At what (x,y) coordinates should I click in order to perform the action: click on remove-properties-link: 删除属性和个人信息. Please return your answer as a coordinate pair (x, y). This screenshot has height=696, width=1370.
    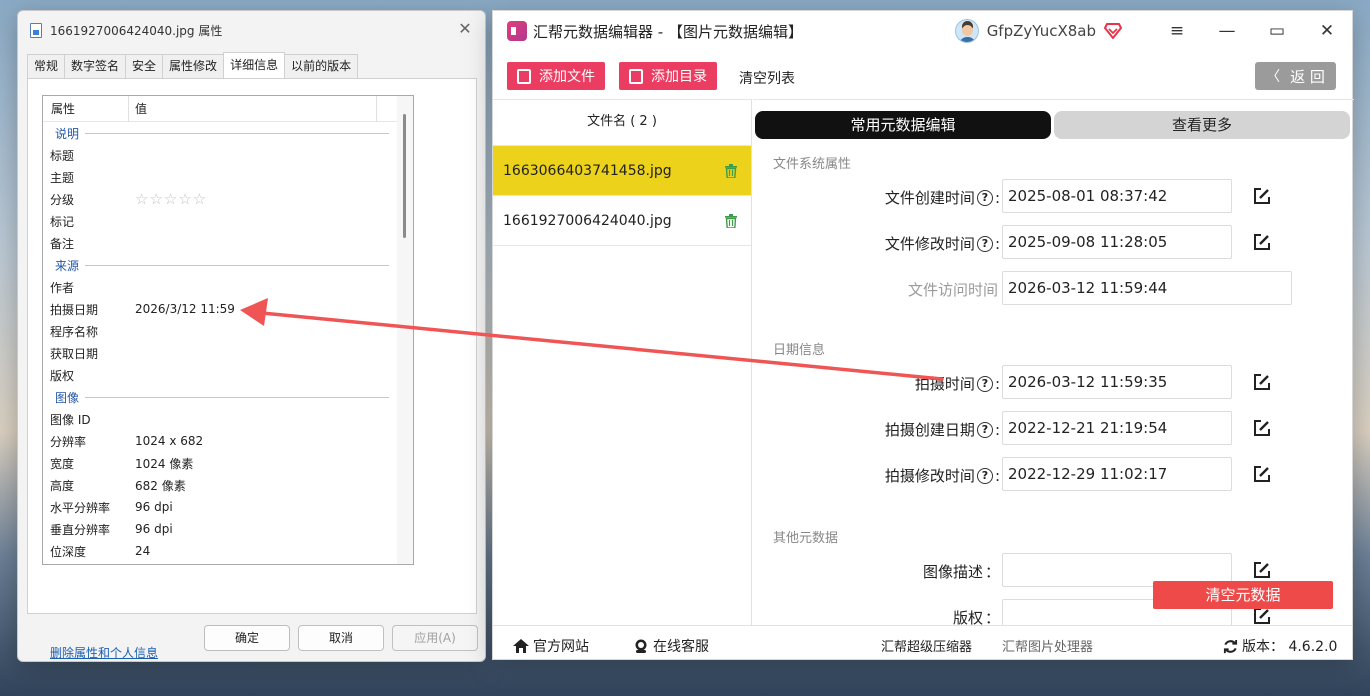
    Looking at the image, I should click on (104, 652).